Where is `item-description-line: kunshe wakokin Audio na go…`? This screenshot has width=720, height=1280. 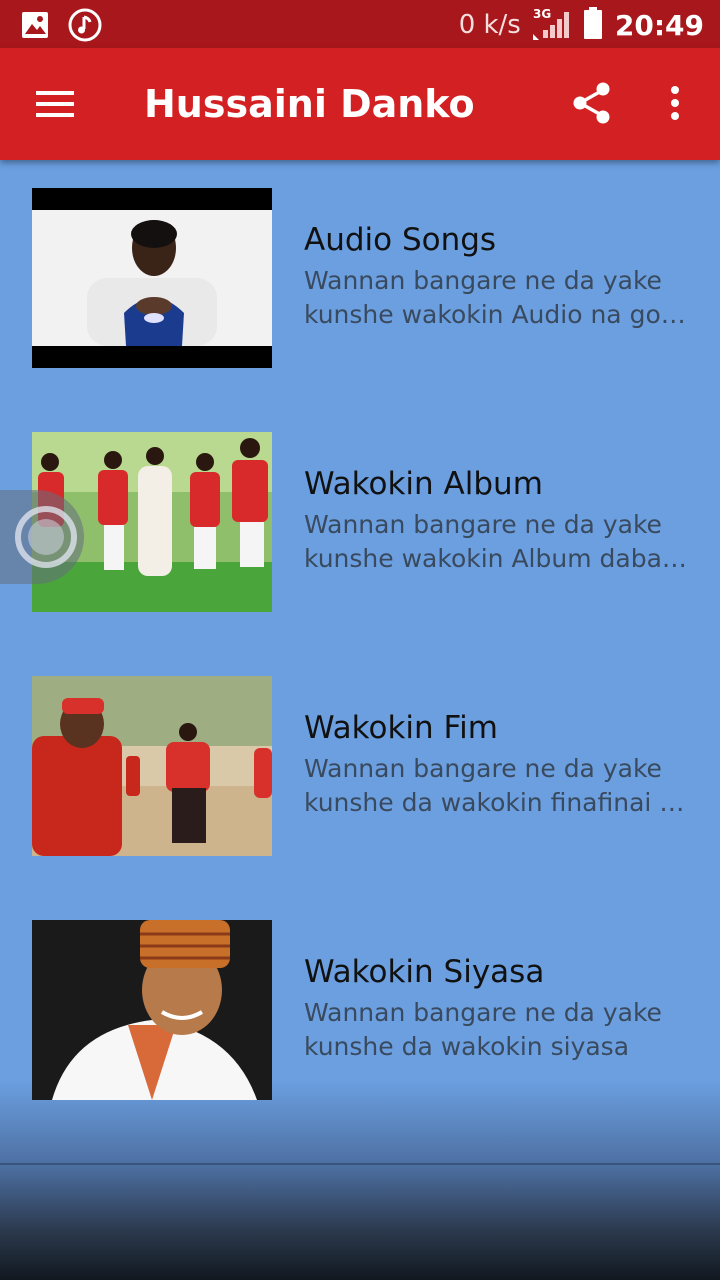 item-description-line: kunshe wakokin Audio na go… is located at coordinates (495, 314).